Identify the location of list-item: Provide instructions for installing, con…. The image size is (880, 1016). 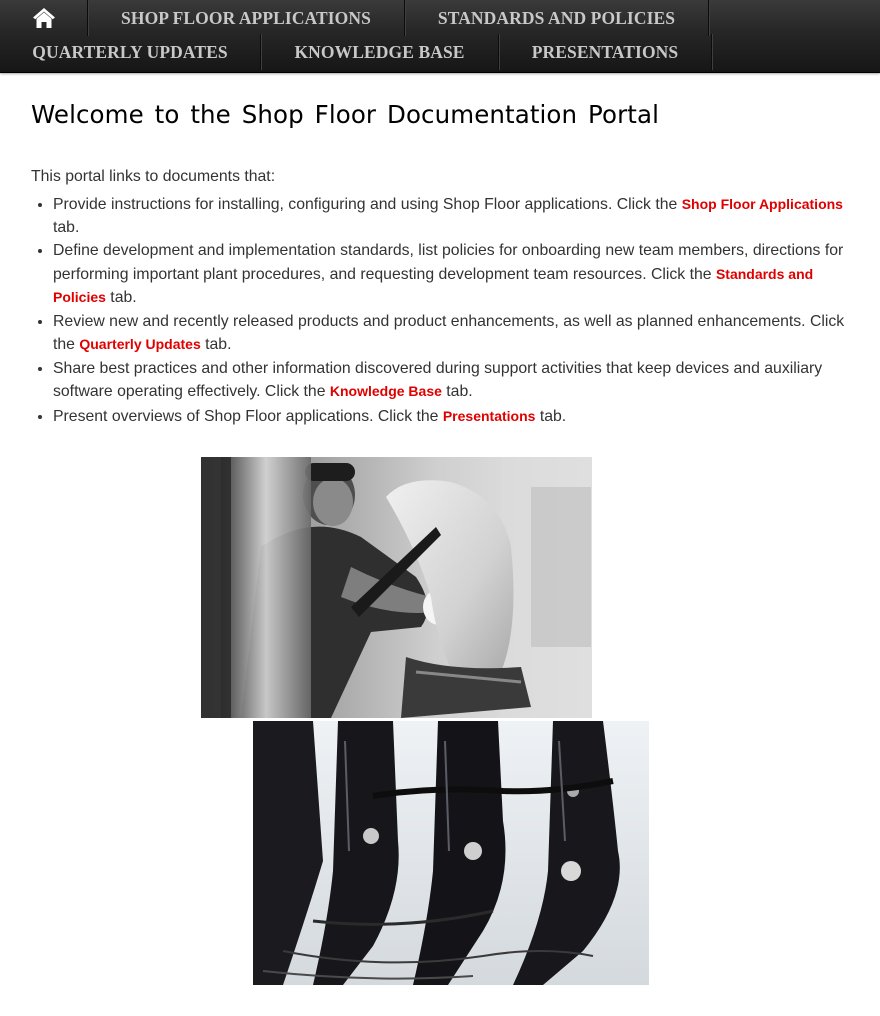
(457, 216).